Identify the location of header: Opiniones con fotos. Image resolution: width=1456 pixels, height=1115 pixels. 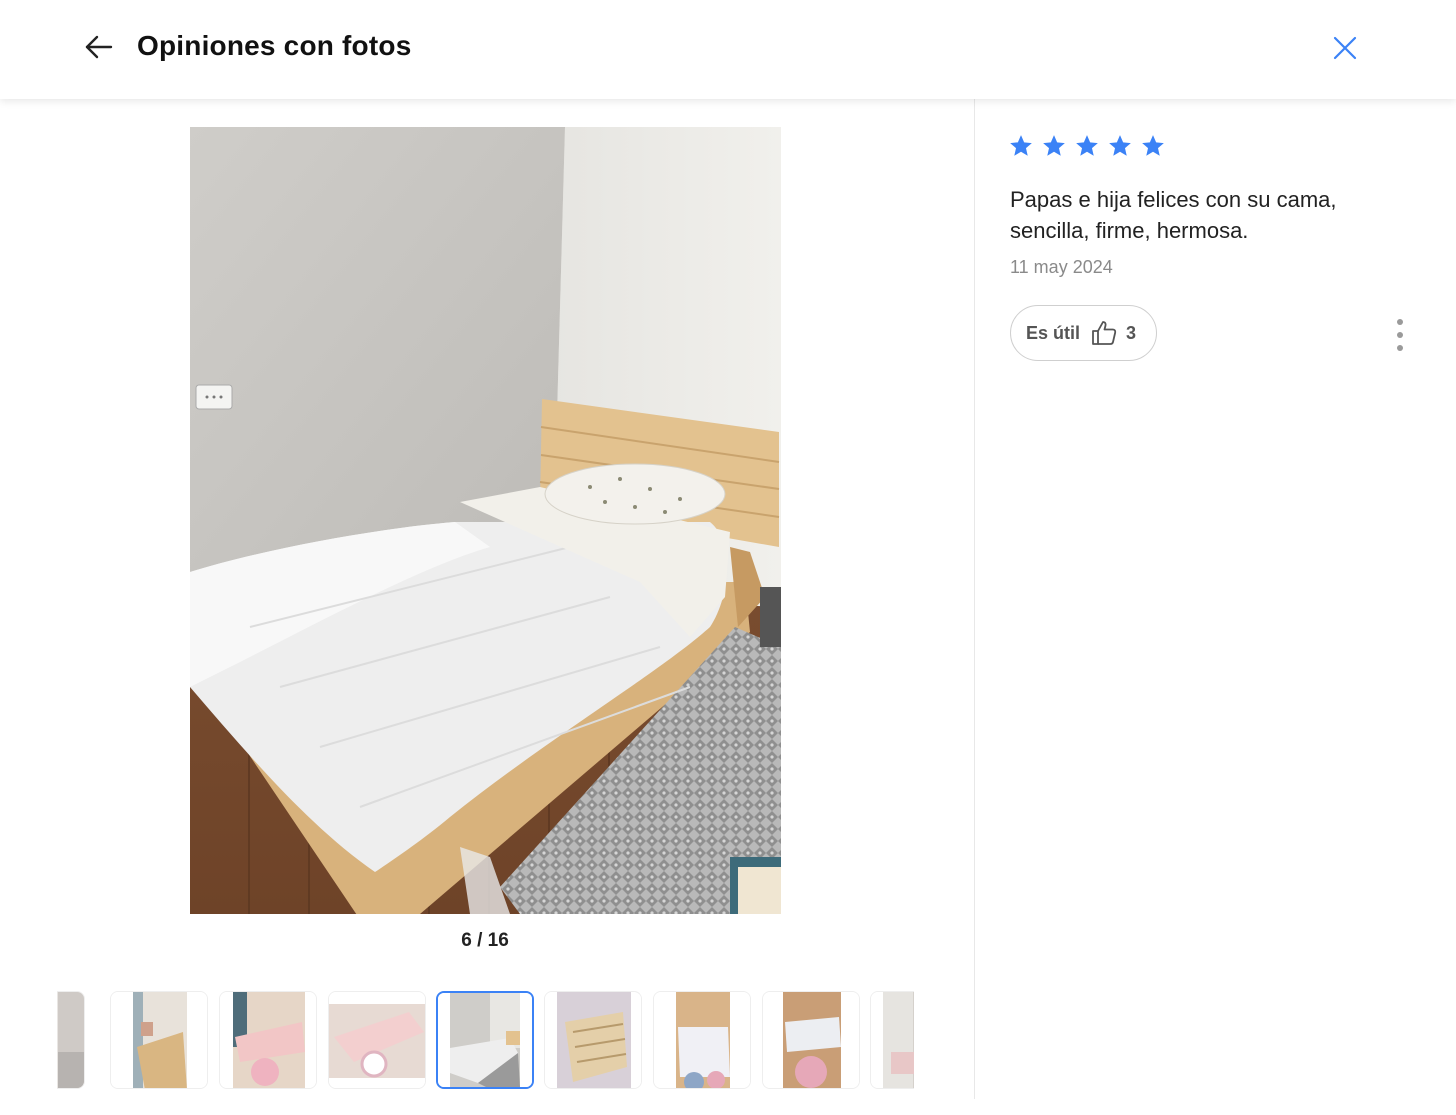
(728, 49).